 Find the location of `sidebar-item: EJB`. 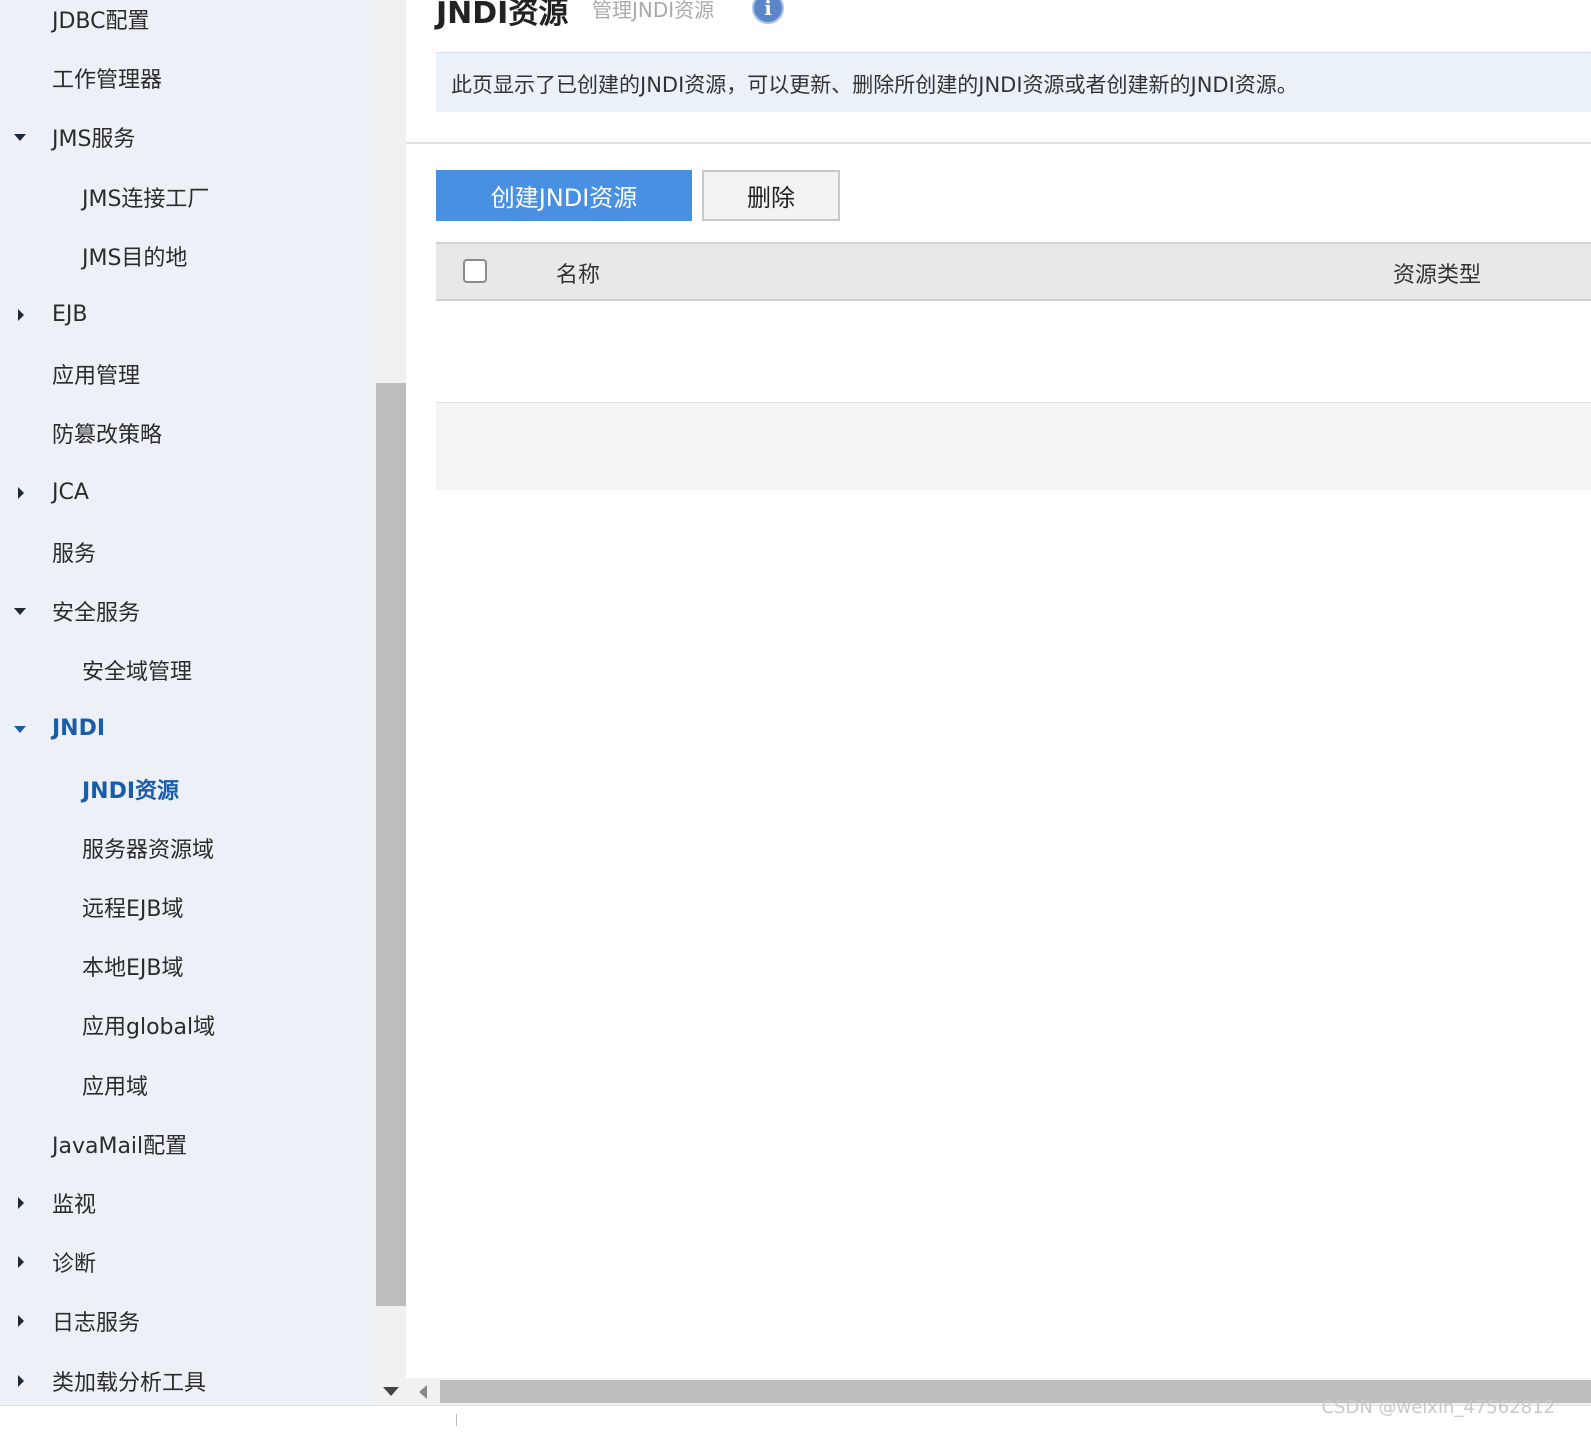

sidebar-item: EJB is located at coordinates (188, 314).